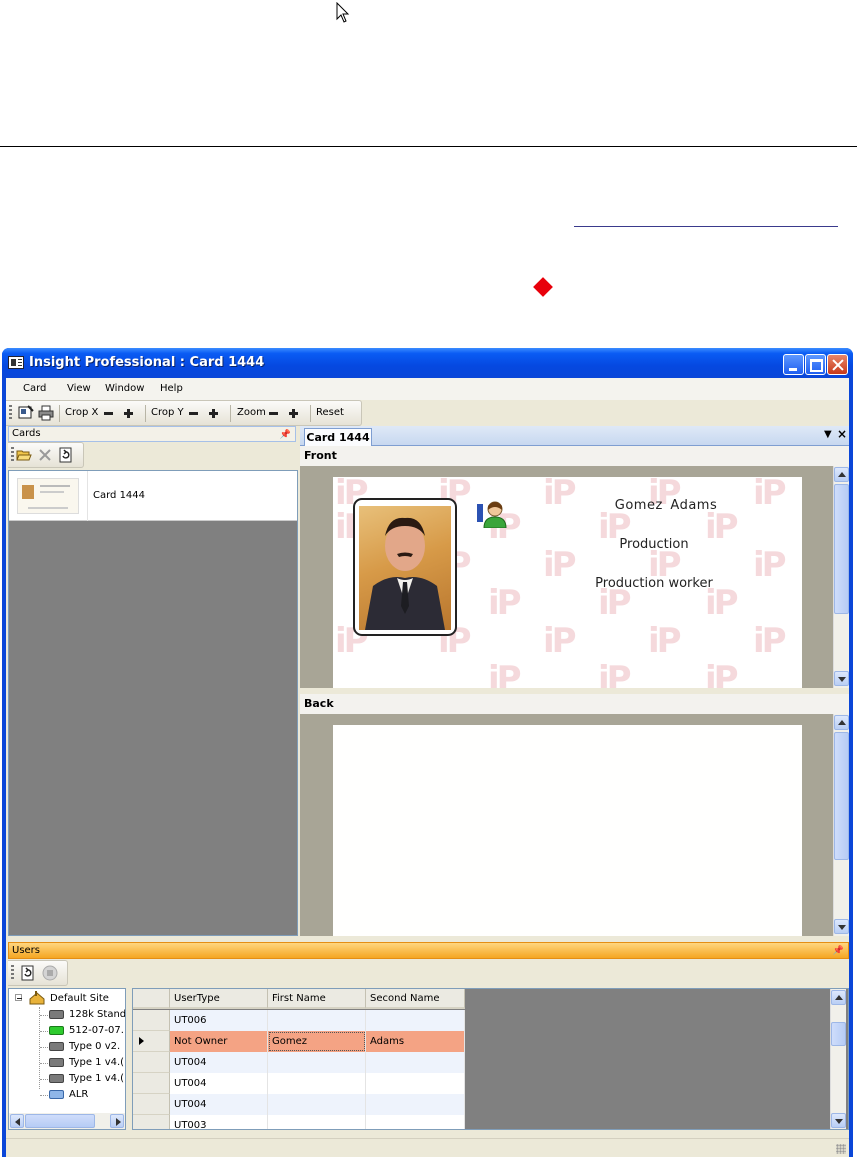 This screenshot has width=857, height=1159. What do you see at coordinates (128, 413) in the screenshot?
I see `crop-x-plus-button` at bounding box center [128, 413].